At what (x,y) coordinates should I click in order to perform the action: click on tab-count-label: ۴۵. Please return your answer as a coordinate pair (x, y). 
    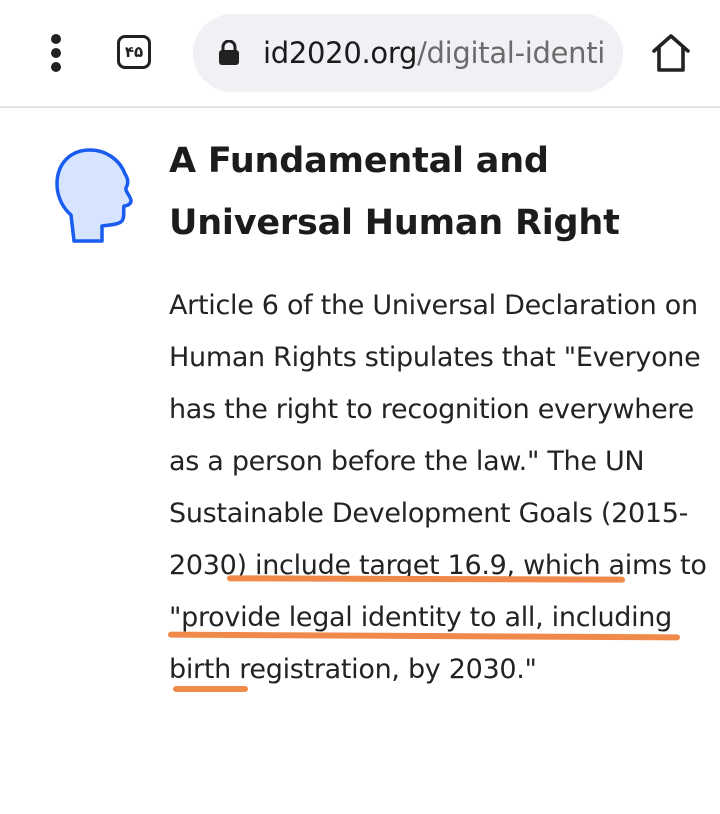
    Looking at the image, I should click on (134, 51).